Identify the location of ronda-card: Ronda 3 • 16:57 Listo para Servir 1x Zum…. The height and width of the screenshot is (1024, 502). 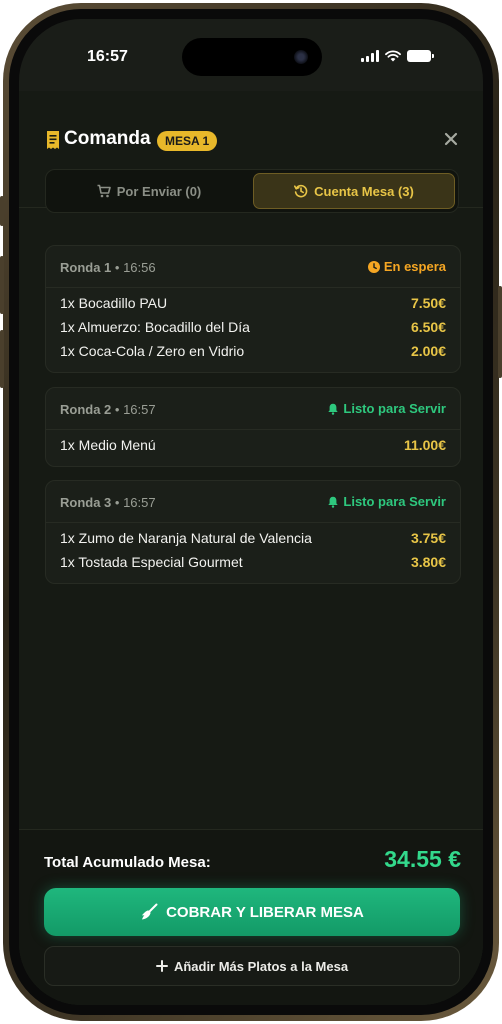
(253, 532).